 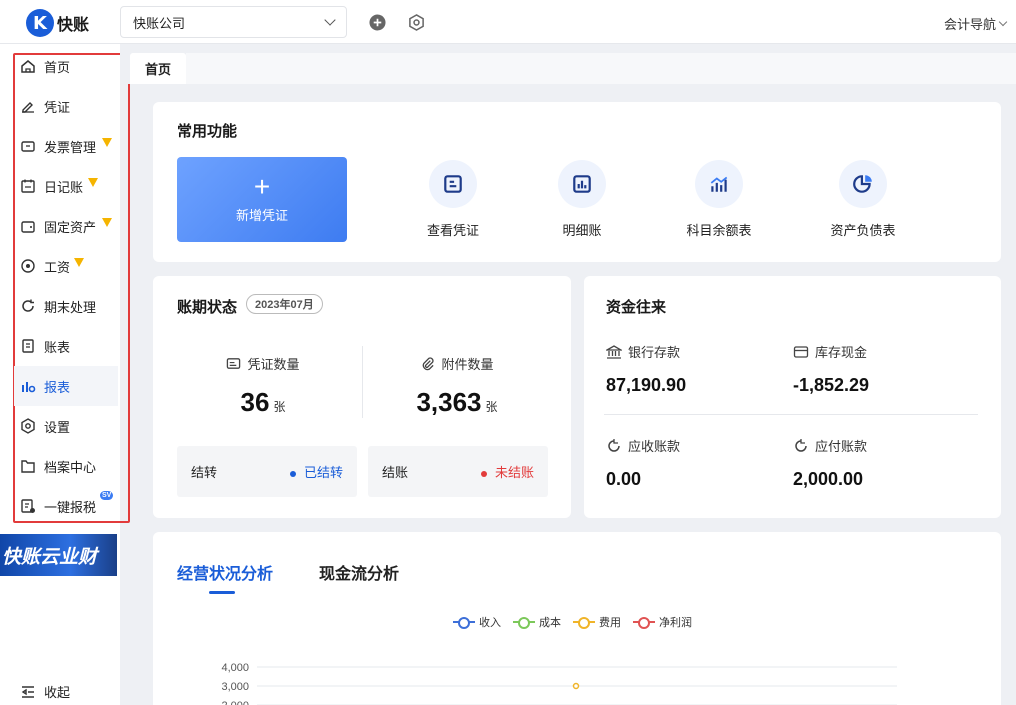 What do you see at coordinates (235, 687) in the screenshot?
I see `y-tick-label: 3,000` at bounding box center [235, 687].